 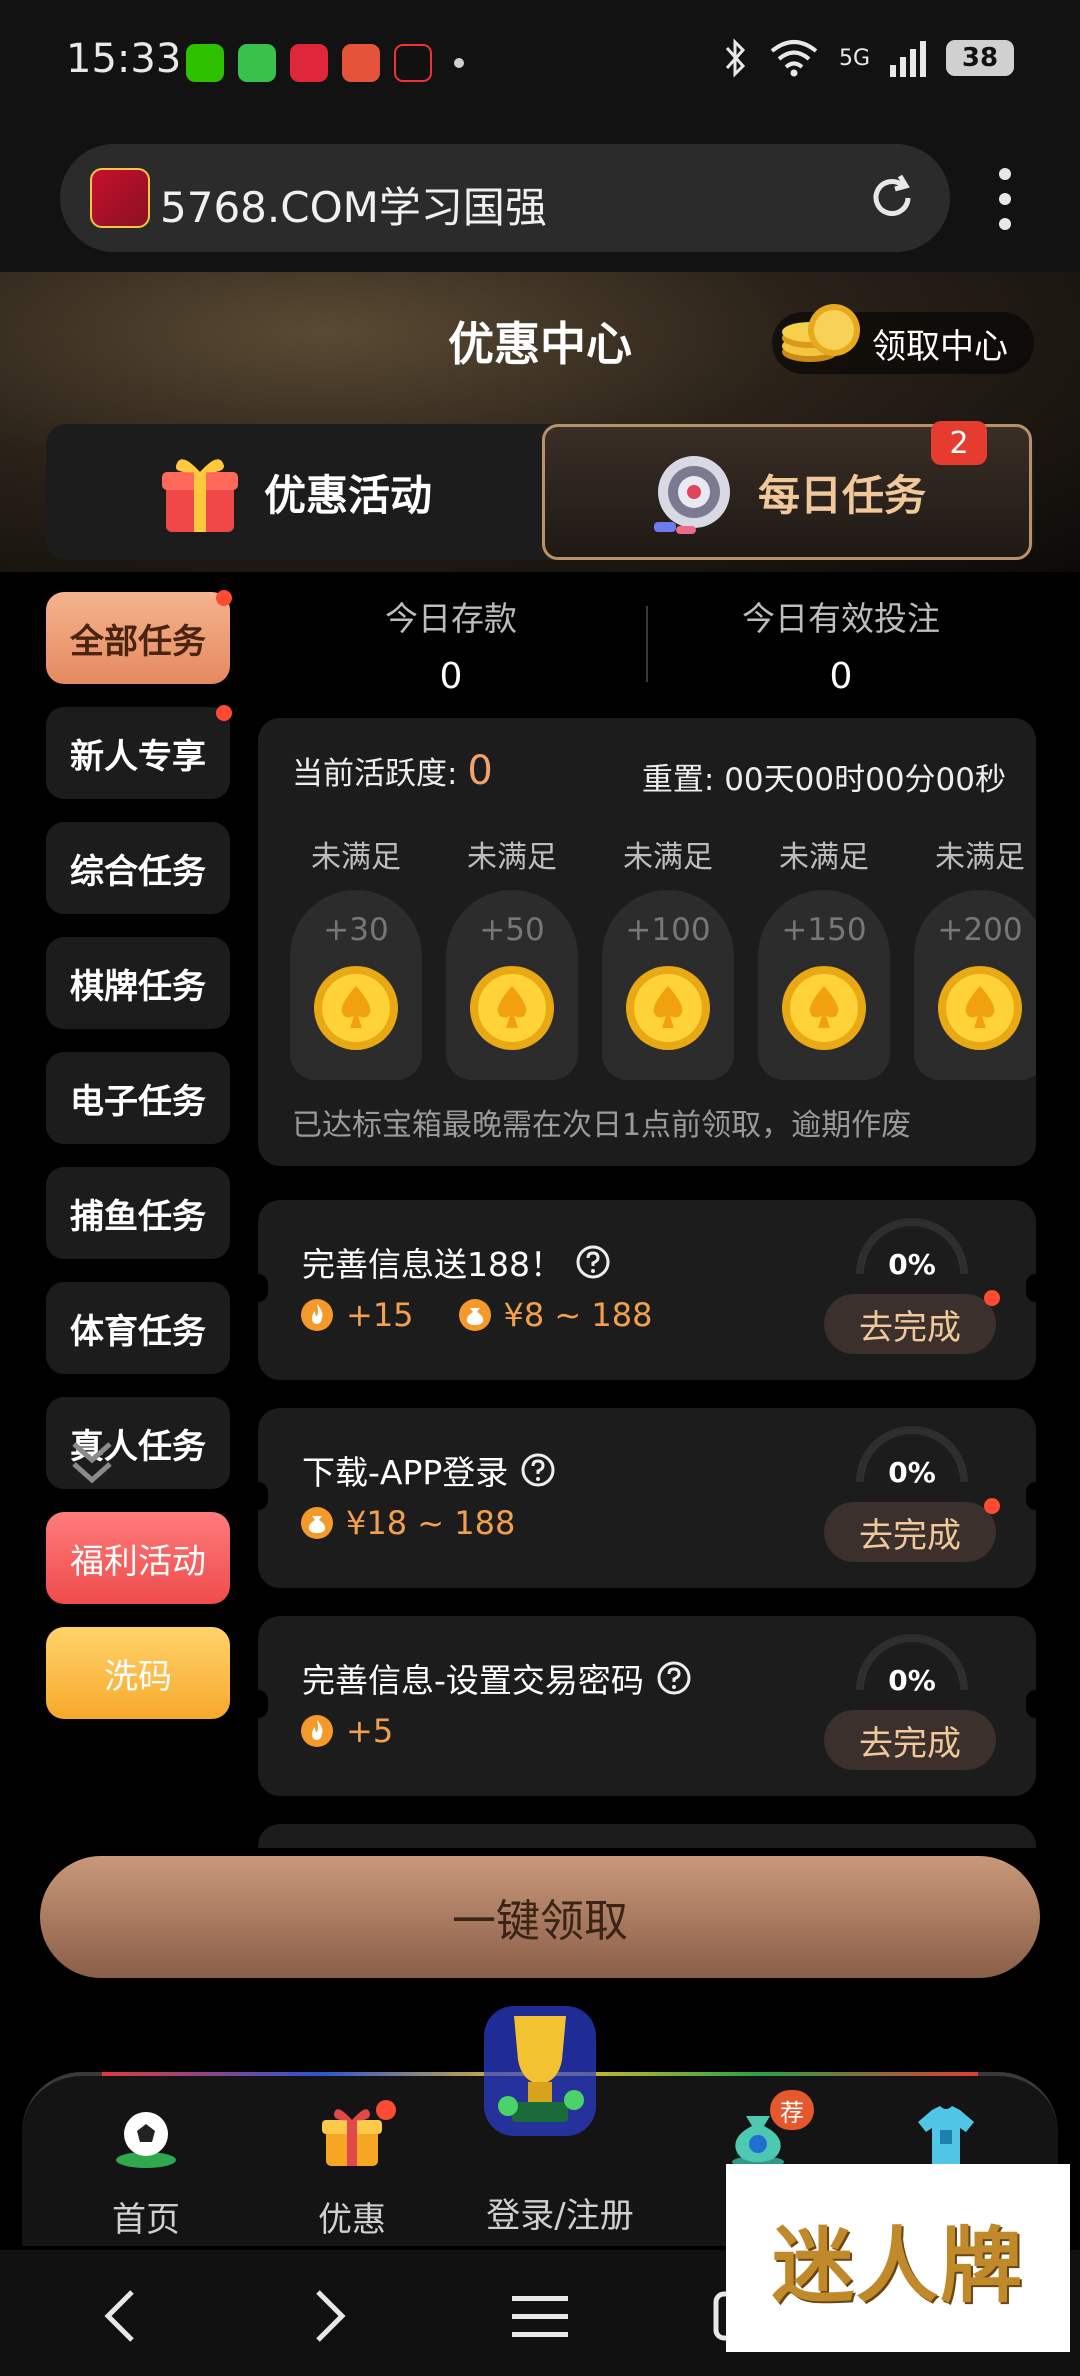 What do you see at coordinates (792, 2110) in the screenshot?
I see `recommend-tag: 荐` at bounding box center [792, 2110].